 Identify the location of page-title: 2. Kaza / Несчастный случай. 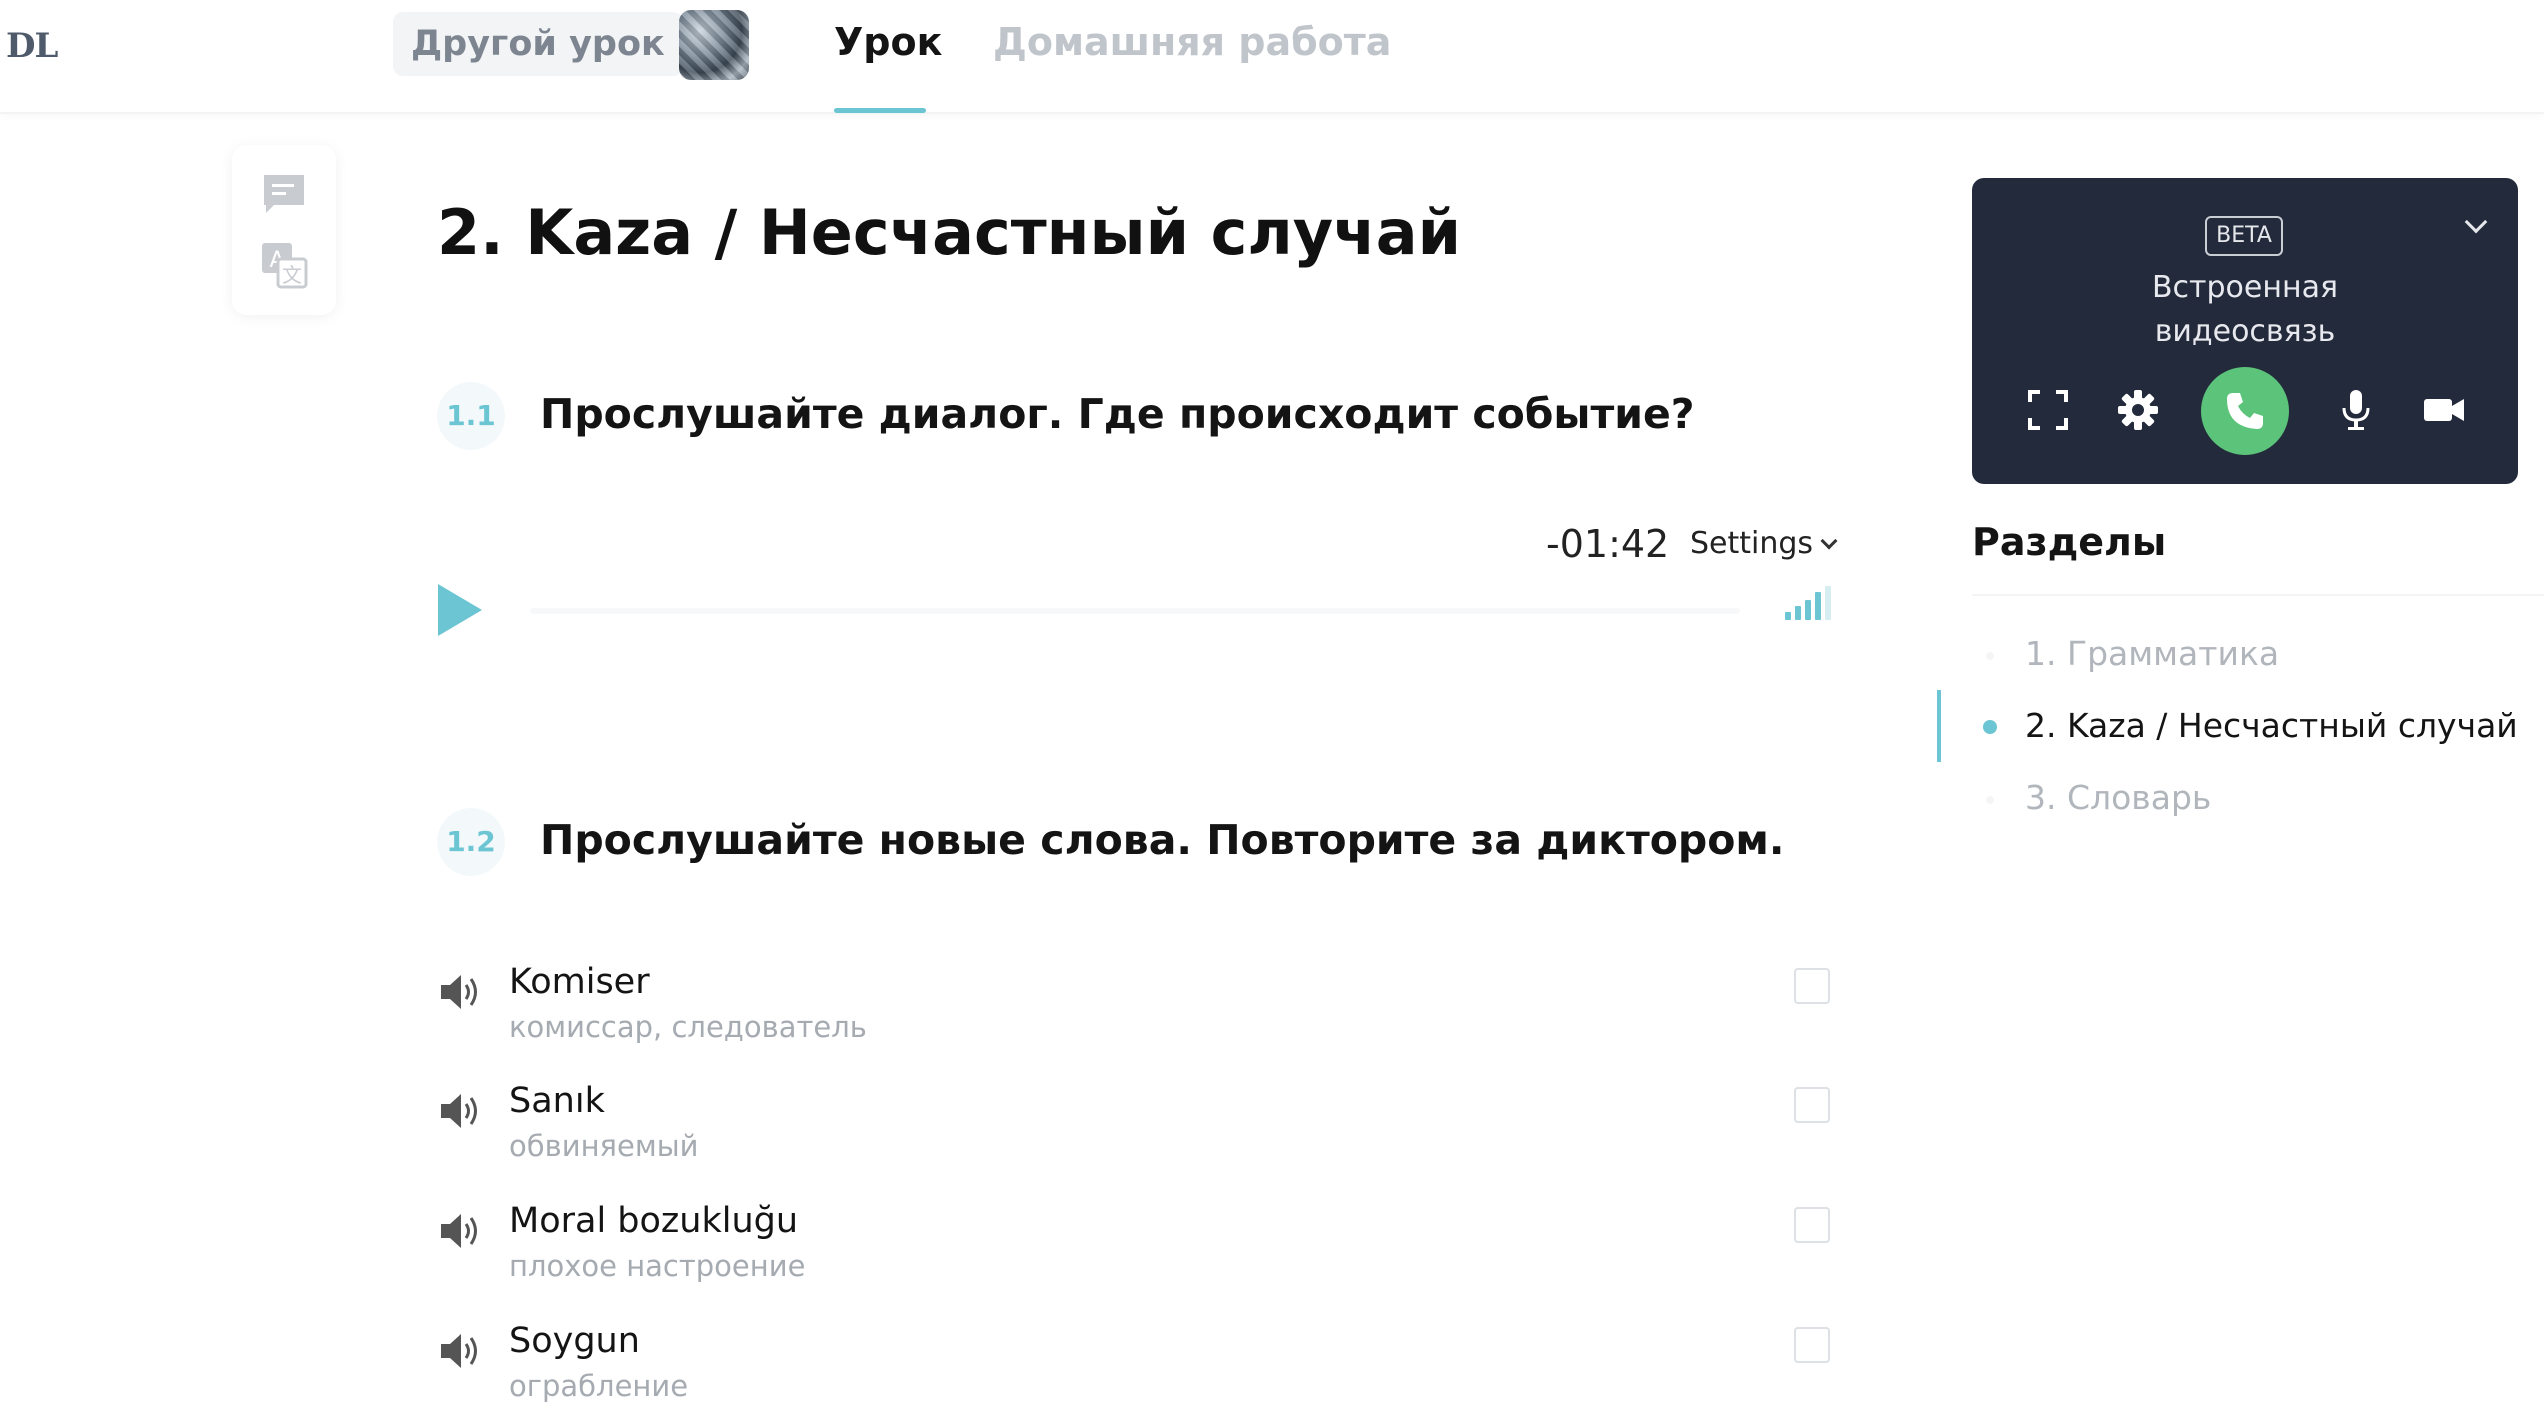
(949, 232).